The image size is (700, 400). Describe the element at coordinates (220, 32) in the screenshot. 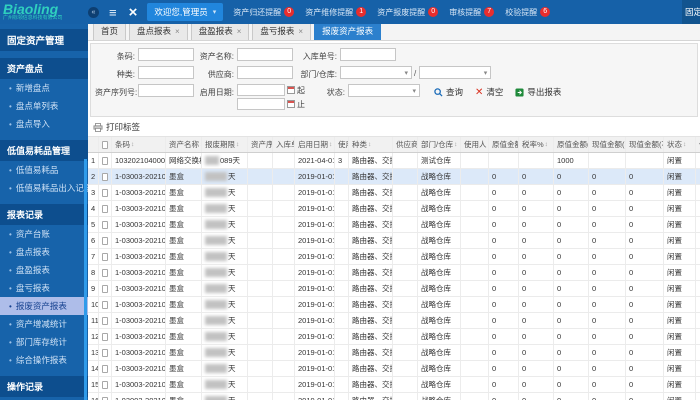

I see `tab-盘盈报表: 盘盈报表 ×` at that location.